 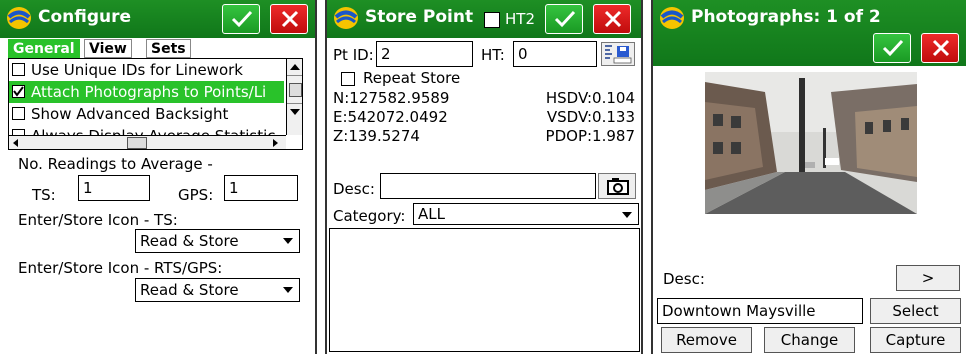 I want to click on ht-settings-icon, so click(x=618, y=54).